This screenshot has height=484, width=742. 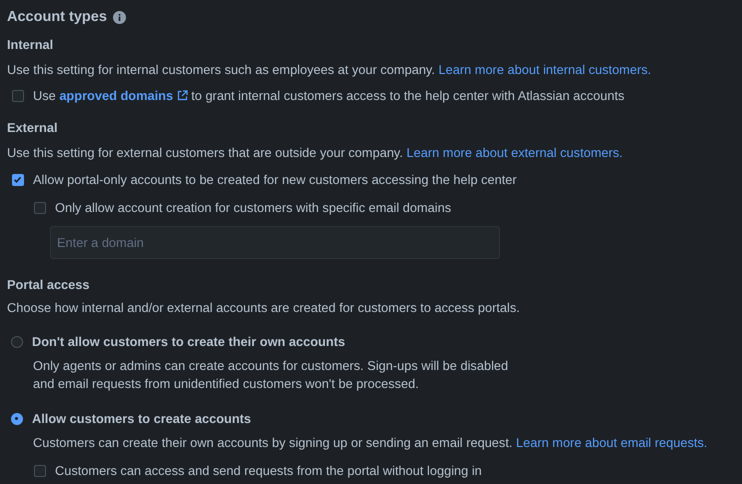 I want to click on description-text: Choose how internal and/or external accounts are created for customers to access portals., so click(x=263, y=308).